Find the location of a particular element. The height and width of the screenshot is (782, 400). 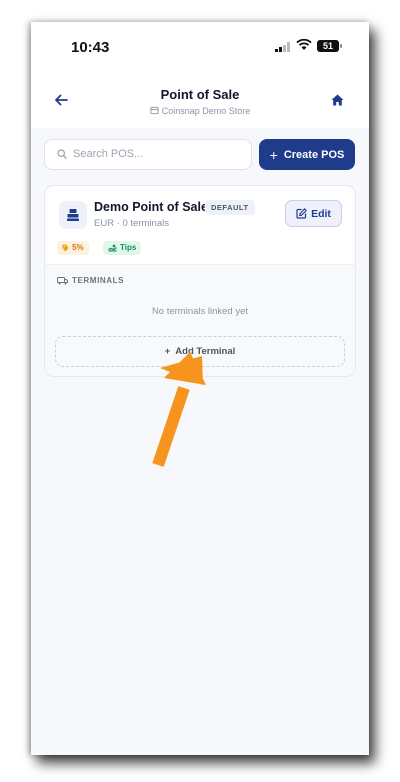

tips-tag: Tips is located at coordinates (122, 248).